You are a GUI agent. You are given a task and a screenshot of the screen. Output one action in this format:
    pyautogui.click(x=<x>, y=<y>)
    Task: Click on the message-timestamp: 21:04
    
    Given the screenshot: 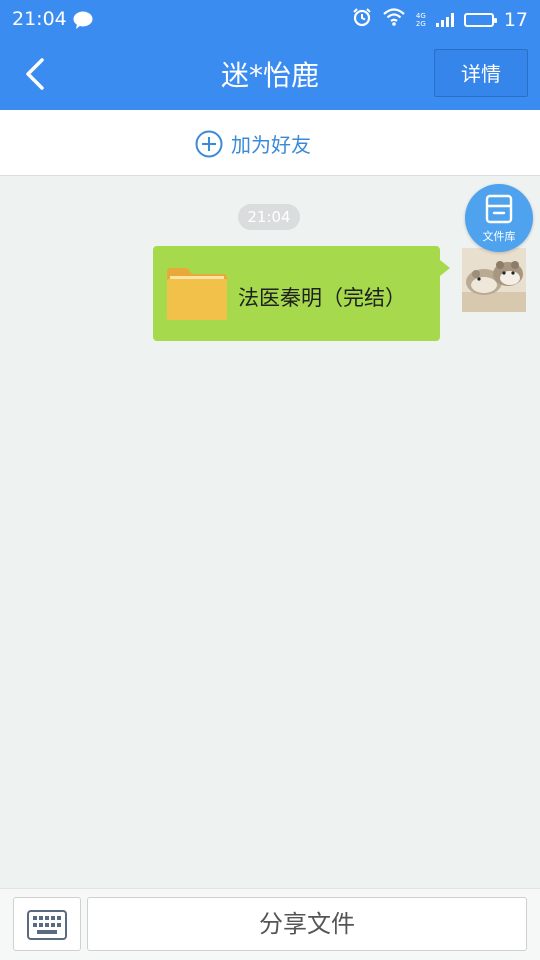 What is the action you would take?
    pyautogui.click(x=269, y=217)
    